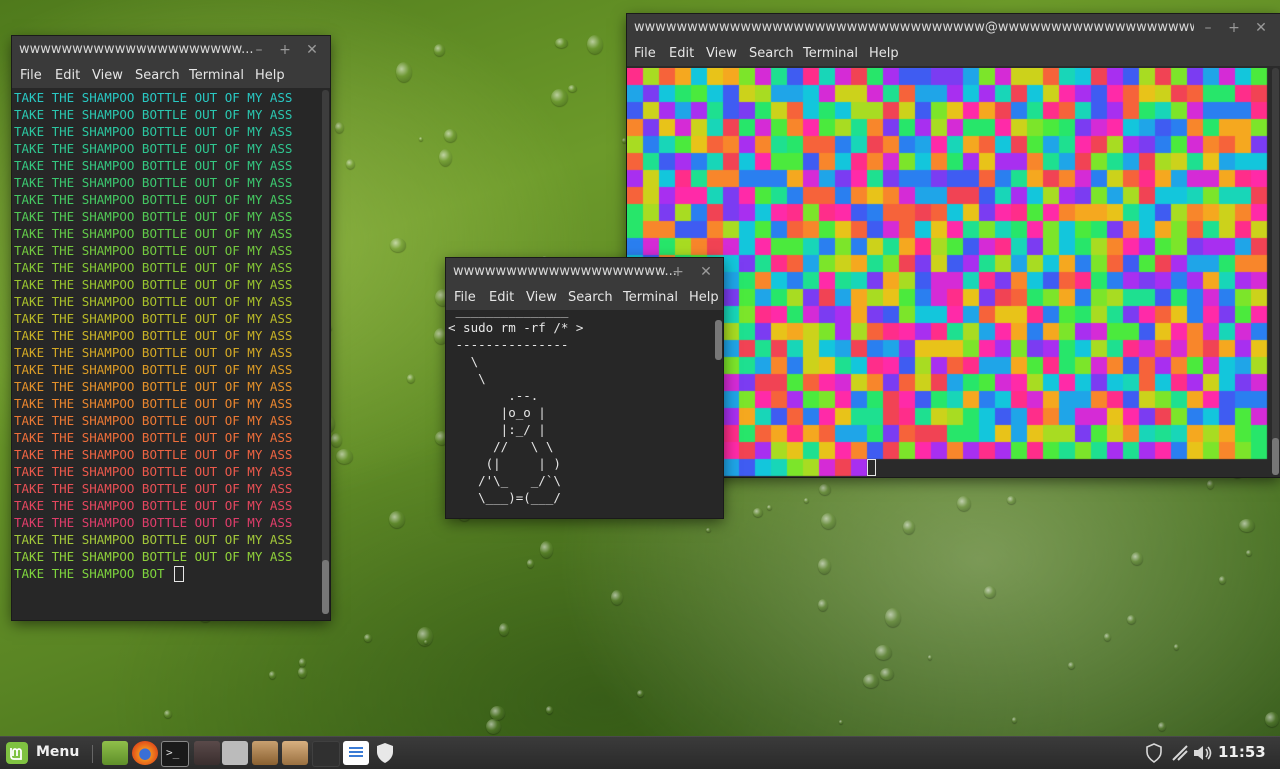 The height and width of the screenshot is (769, 1280). I want to click on title-bar: wwwwwwwwwwwwwwwwwwwww... – + ✕, so click(171, 50).